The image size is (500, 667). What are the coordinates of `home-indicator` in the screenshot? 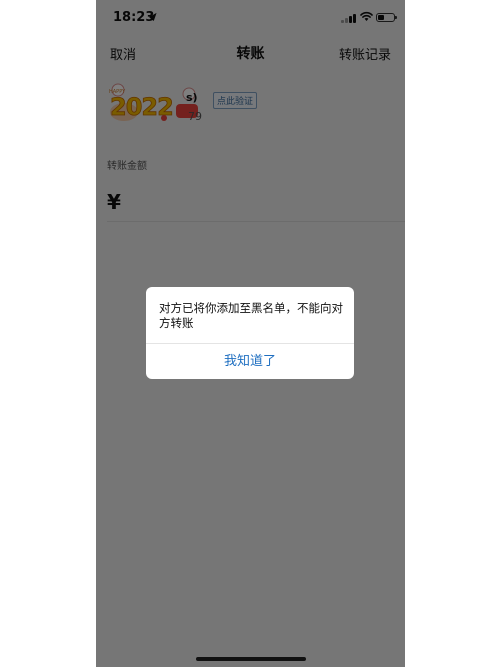 It's located at (251, 659).